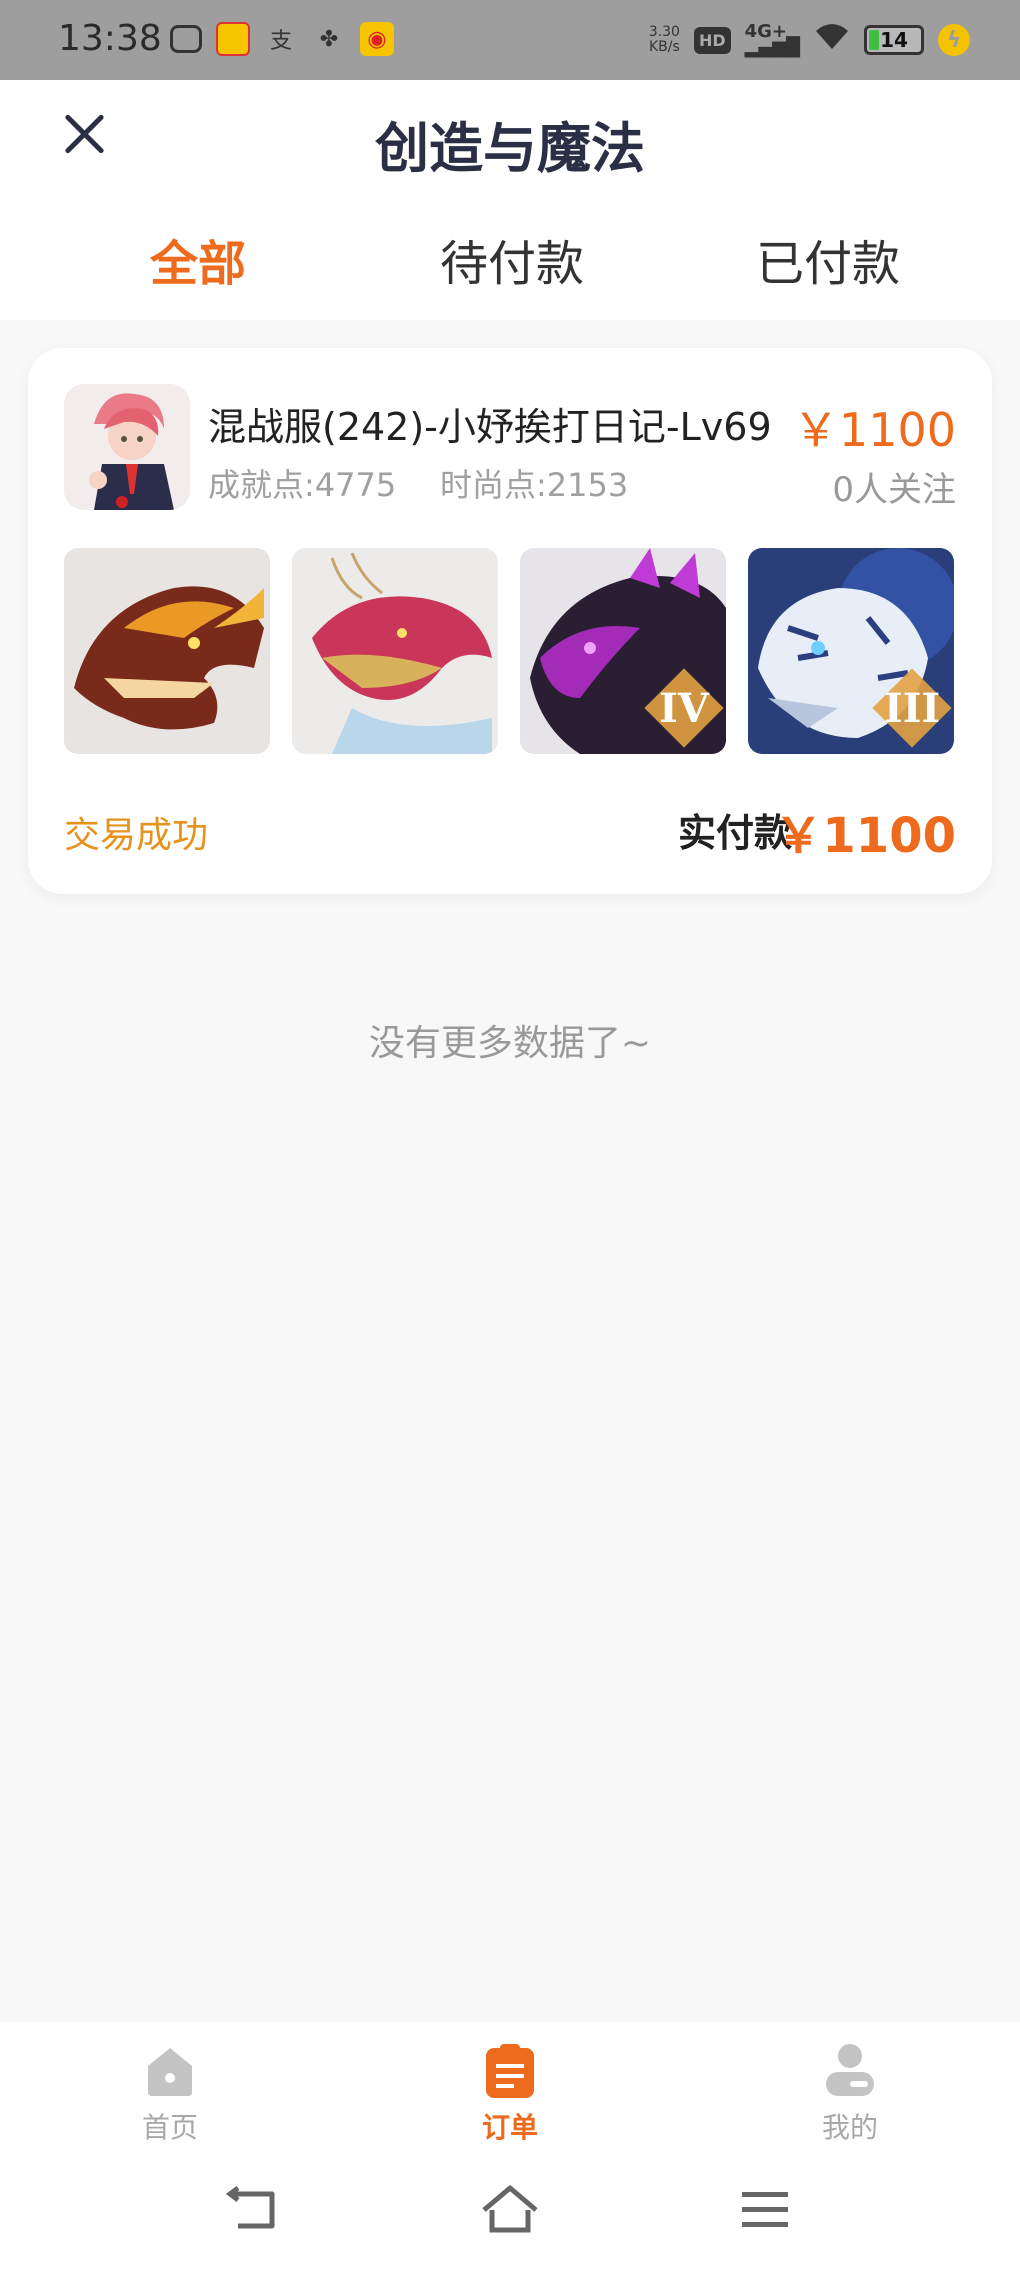  Describe the element at coordinates (233, 39) in the screenshot. I see `app-notification-icon` at that location.